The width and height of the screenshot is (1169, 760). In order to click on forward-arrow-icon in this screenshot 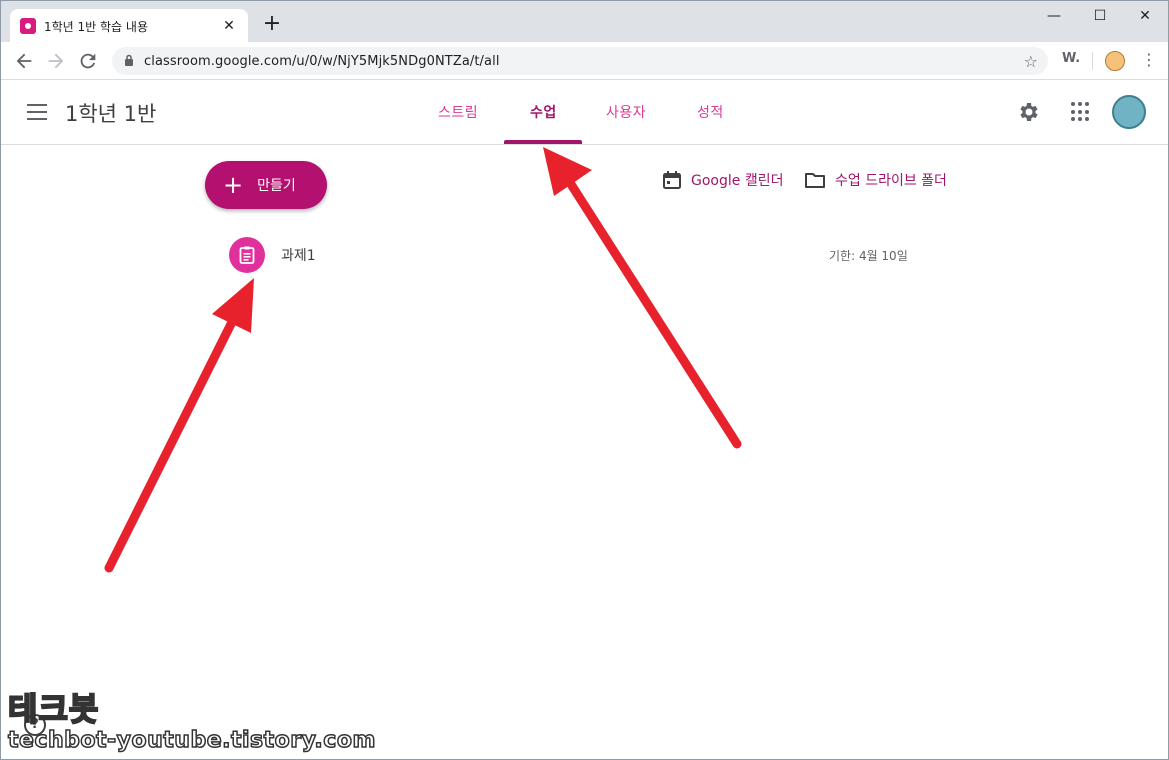, I will do `click(56, 61)`.